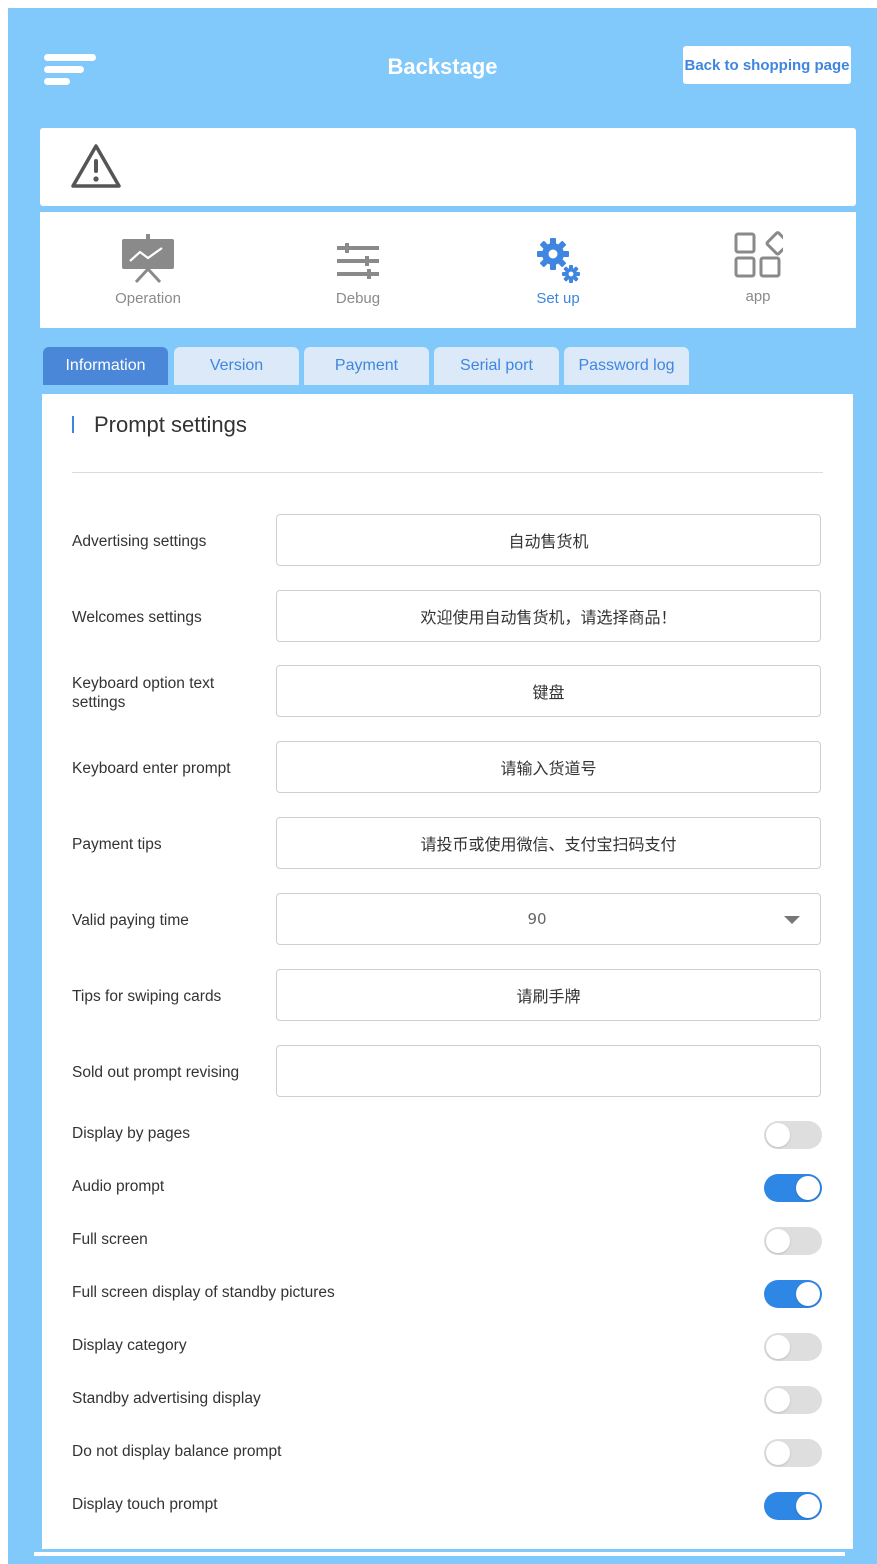 The image size is (877, 1564). I want to click on welcomes-settings-label: Welcomes settings, so click(137, 617).